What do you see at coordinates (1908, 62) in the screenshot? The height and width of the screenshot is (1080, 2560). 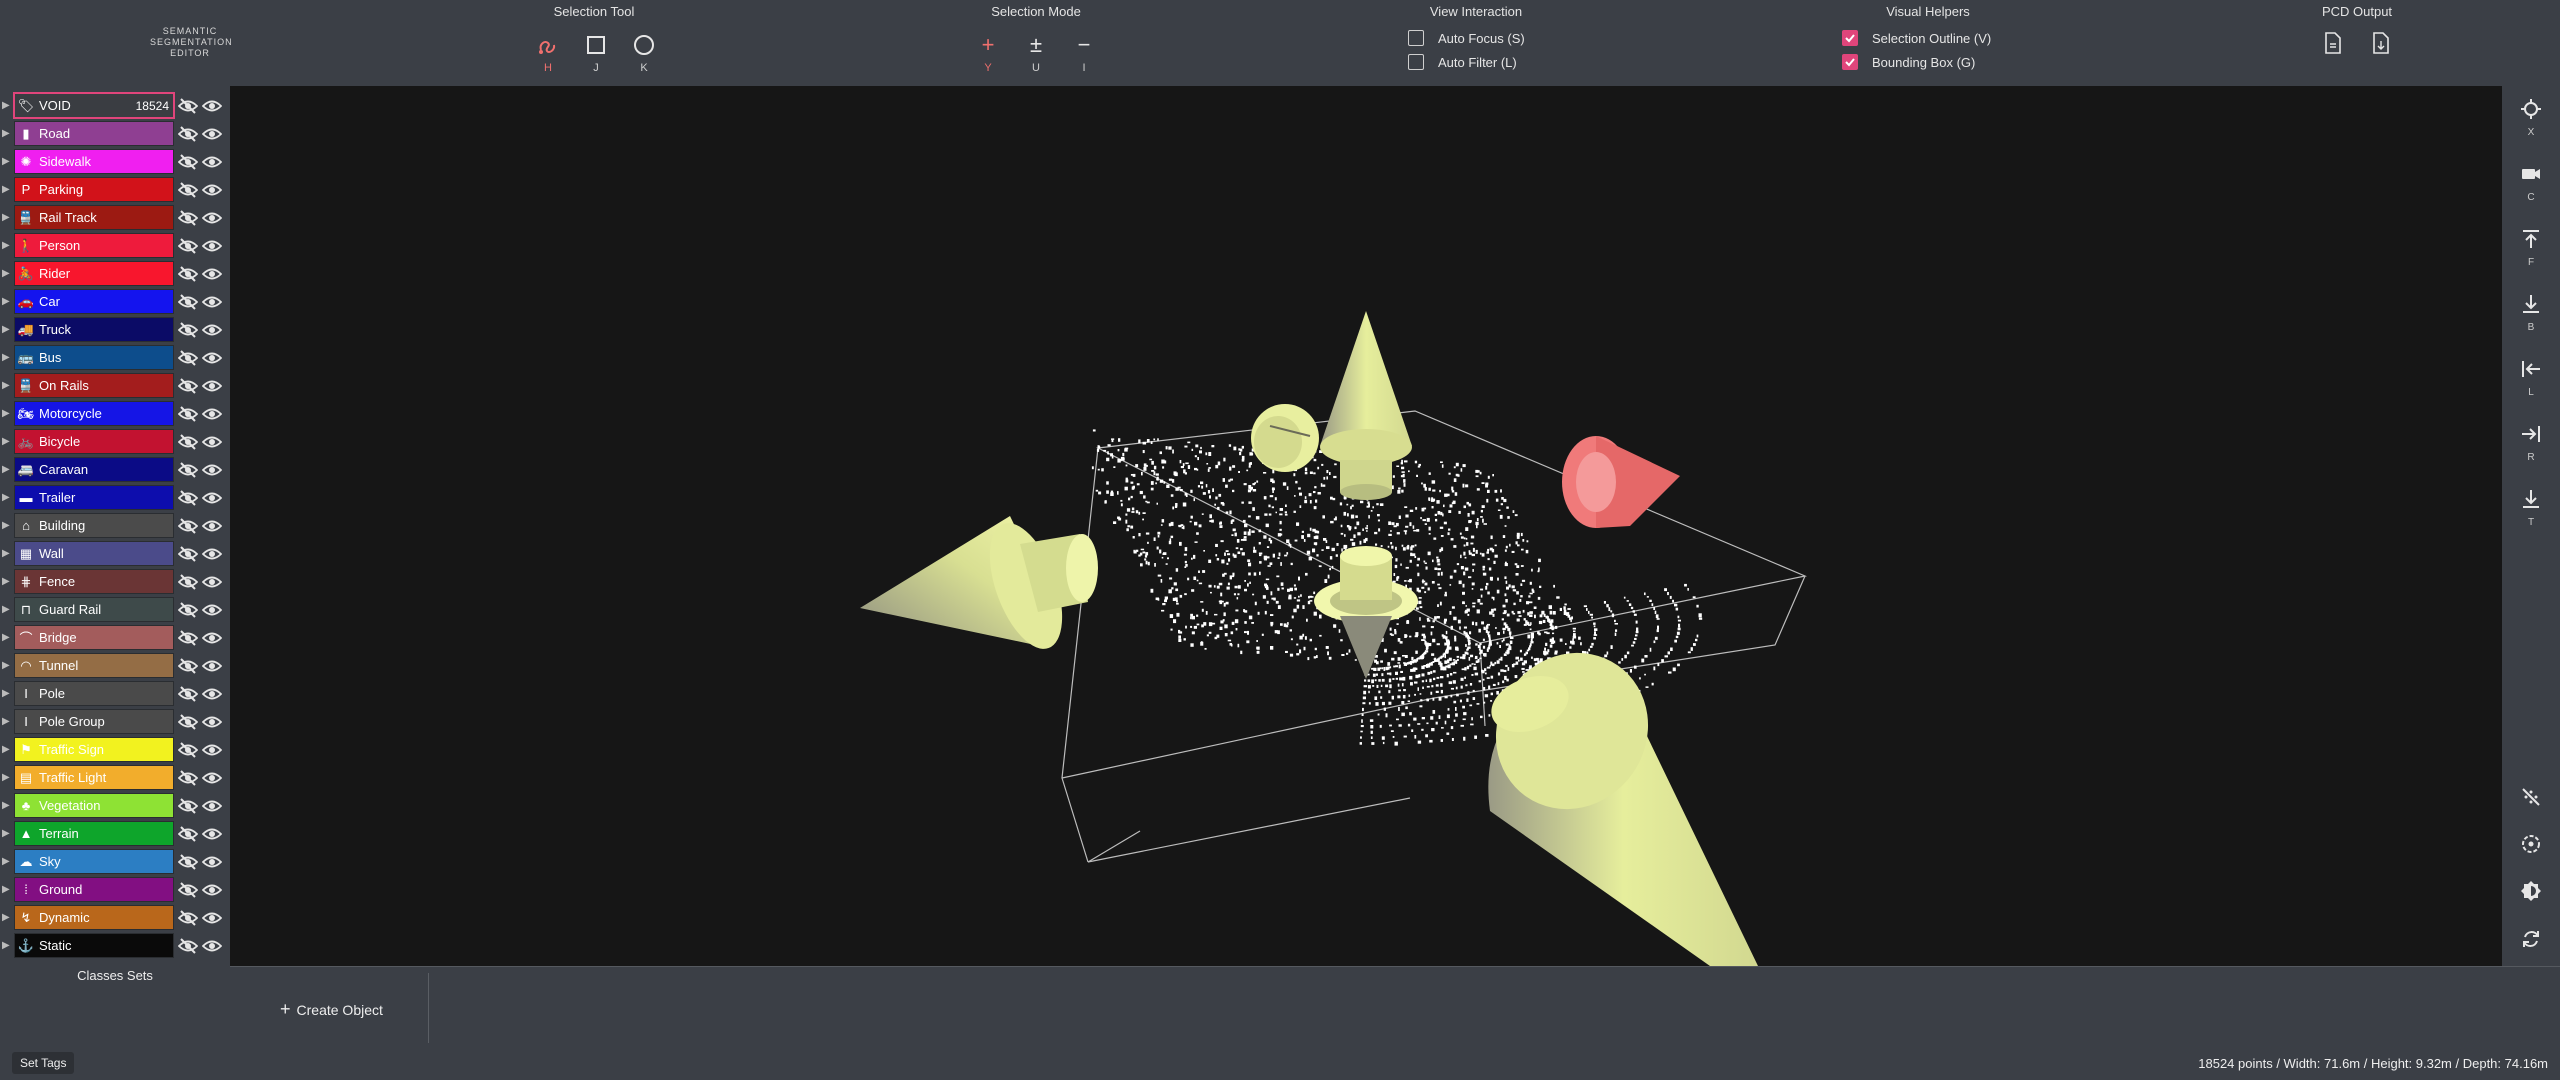 I see `bounding-box-toggle: Bounding Box (G)` at bounding box center [1908, 62].